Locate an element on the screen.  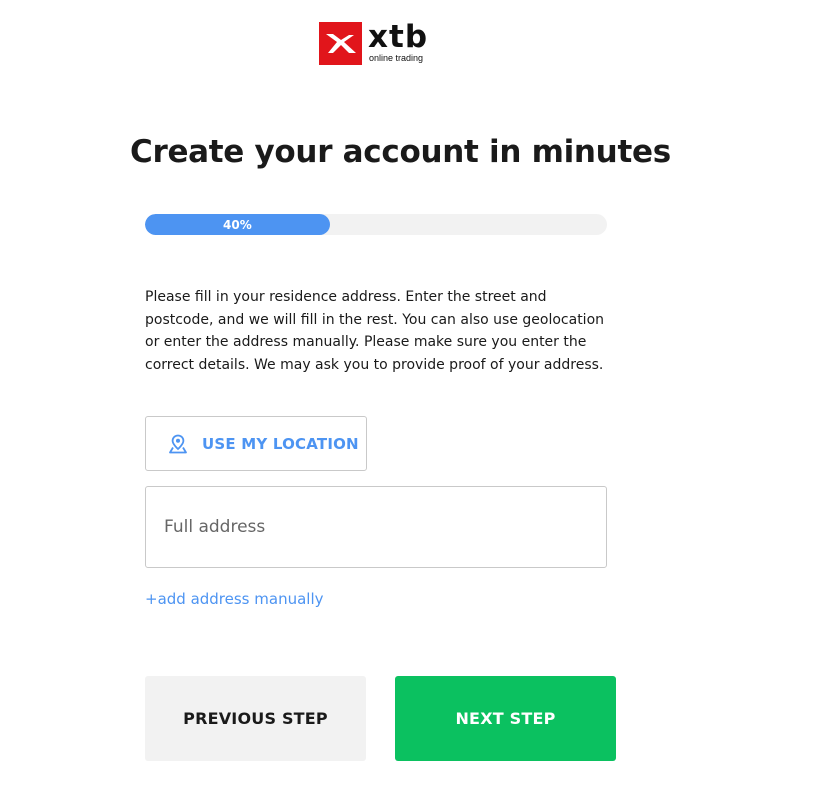
page-title: Create your account in minutes is located at coordinates (400, 152).